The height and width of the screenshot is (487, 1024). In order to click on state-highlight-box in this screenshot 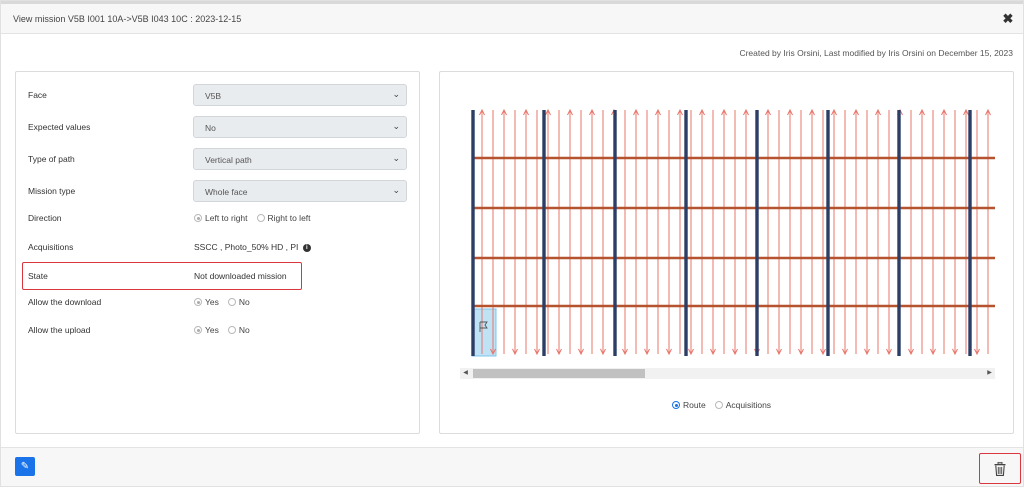, I will do `click(162, 276)`.